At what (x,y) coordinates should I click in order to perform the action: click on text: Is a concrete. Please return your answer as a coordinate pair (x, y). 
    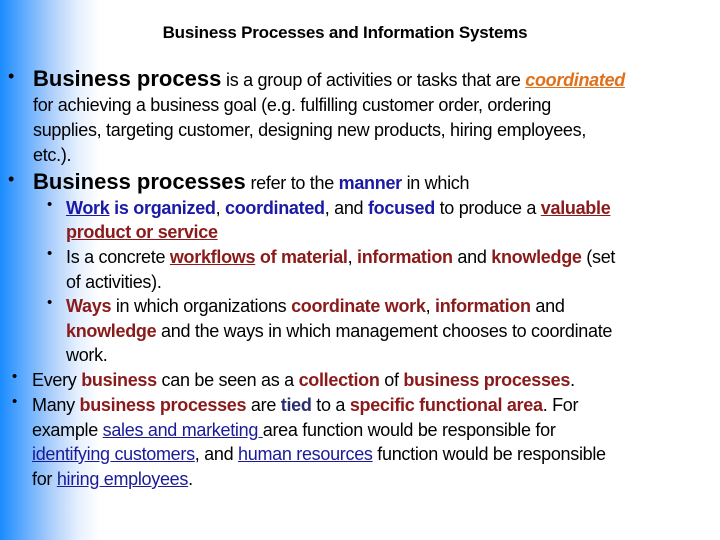
    Looking at the image, I should click on (118, 257).